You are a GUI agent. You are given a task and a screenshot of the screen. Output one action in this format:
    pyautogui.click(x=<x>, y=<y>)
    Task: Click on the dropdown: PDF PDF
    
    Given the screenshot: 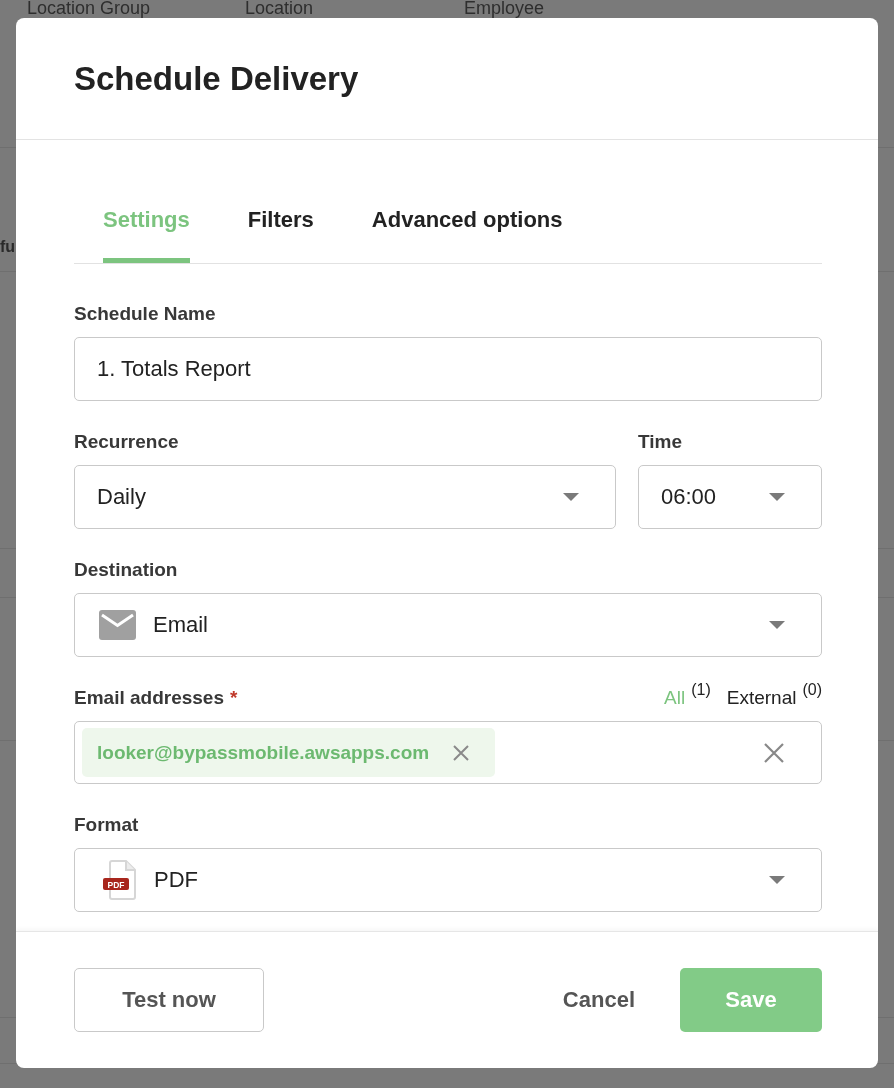 What is the action you would take?
    pyautogui.click(x=448, y=880)
    